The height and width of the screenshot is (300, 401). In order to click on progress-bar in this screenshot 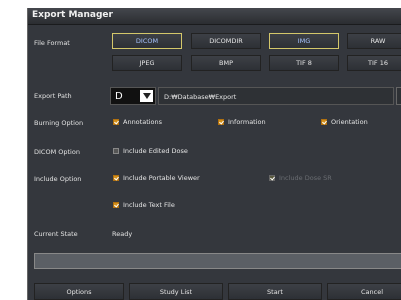, I will do `click(217, 261)`.